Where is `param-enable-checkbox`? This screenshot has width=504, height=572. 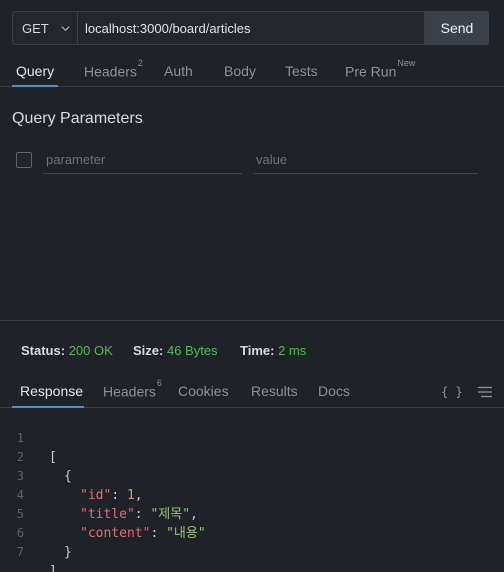 param-enable-checkbox is located at coordinates (24, 160).